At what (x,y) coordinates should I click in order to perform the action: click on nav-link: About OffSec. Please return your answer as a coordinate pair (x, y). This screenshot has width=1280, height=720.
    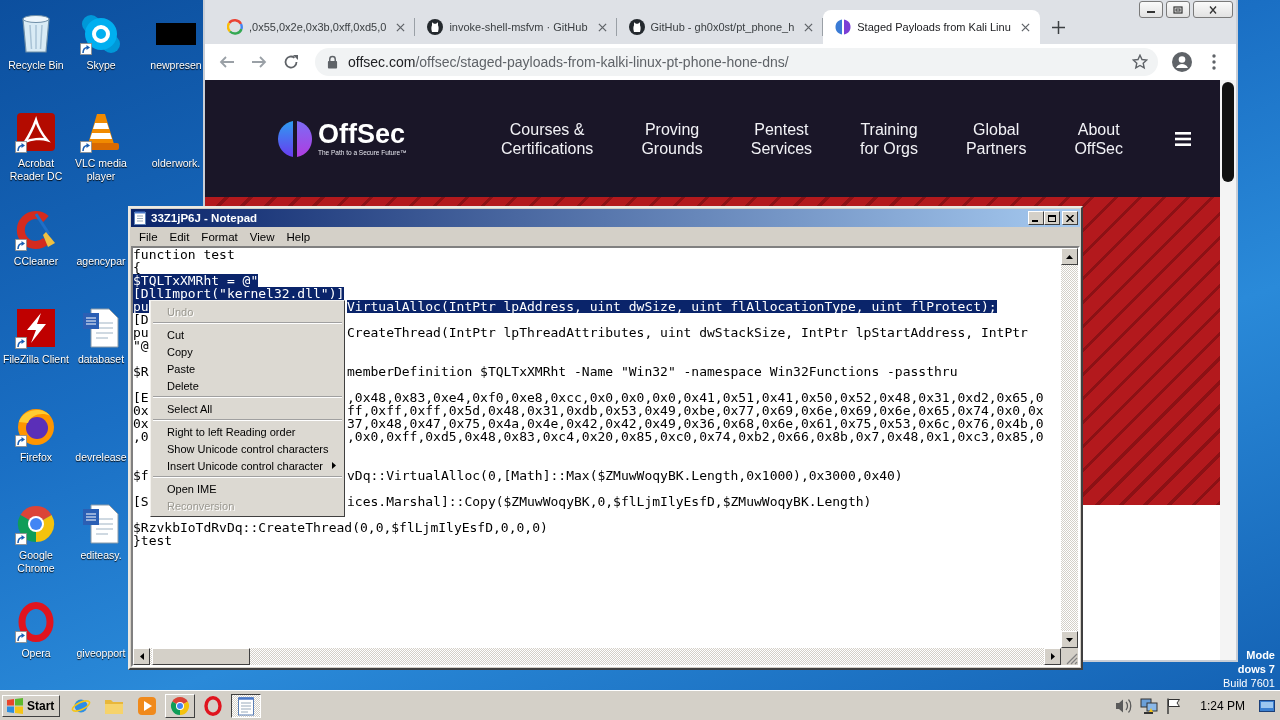
    Looking at the image, I should click on (1098, 138).